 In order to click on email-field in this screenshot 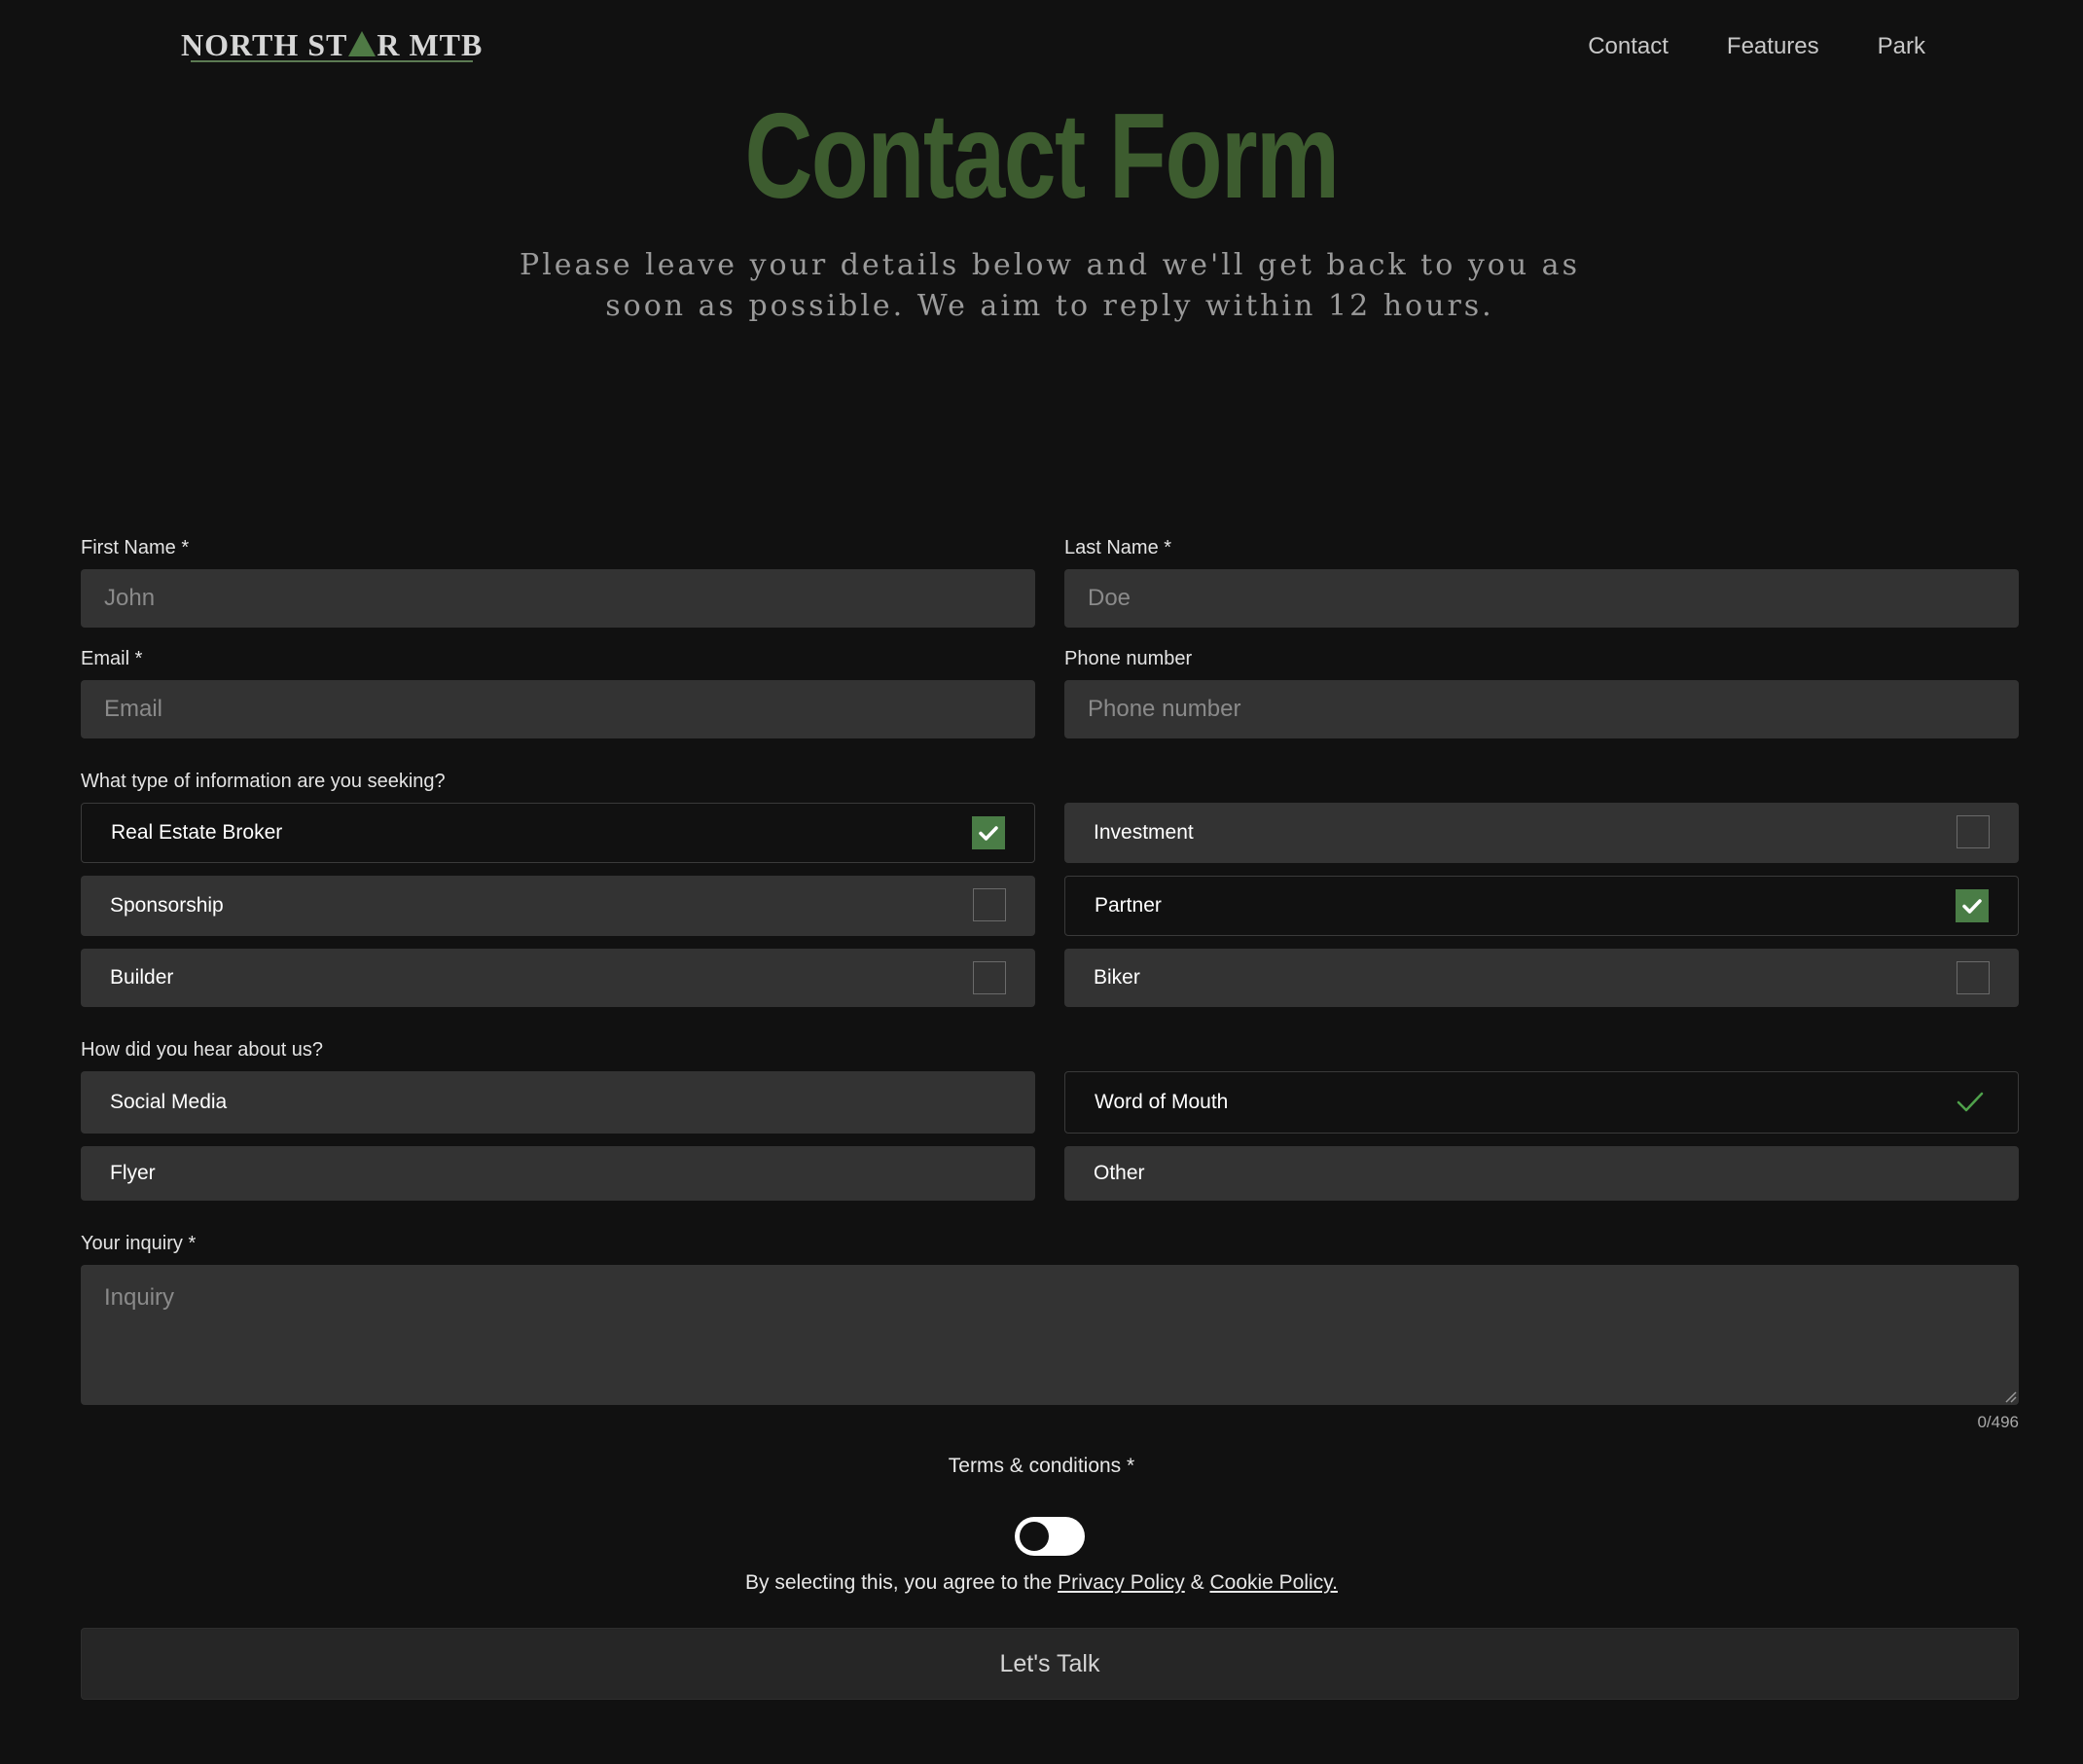, I will do `click(558, 709)`.